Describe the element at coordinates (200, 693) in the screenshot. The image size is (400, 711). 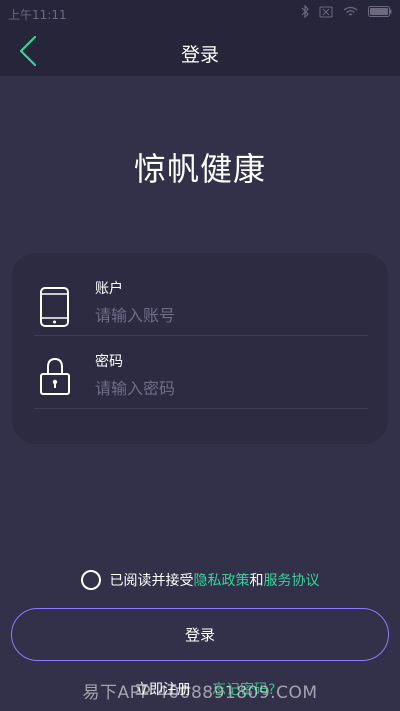
I see `watermark: 易下APP 4008891809.COM` at that location.